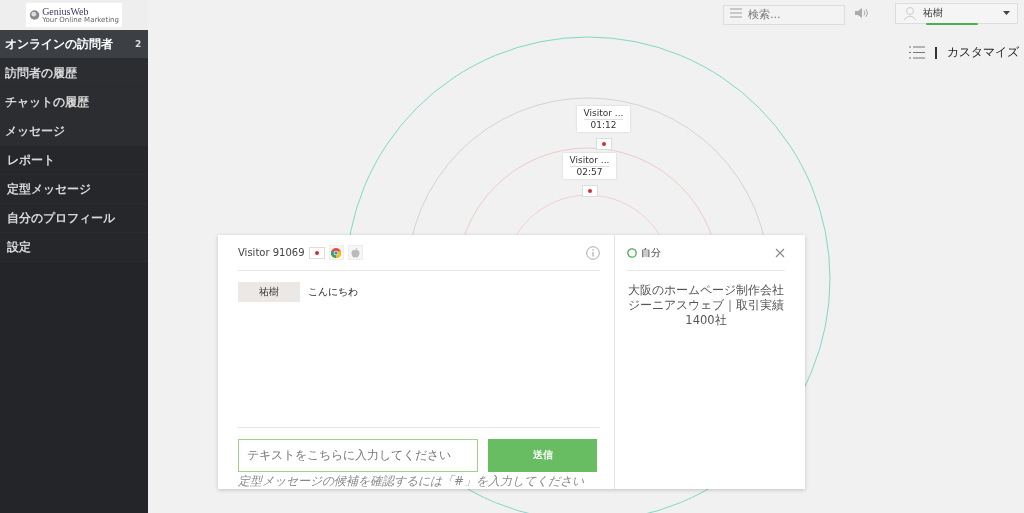 This screenshot has width=1024, height=513. What do you see at coordinates (651, 252) in the screenshot?
I see `profile-name: 自分` at bounding box center [651, 252].